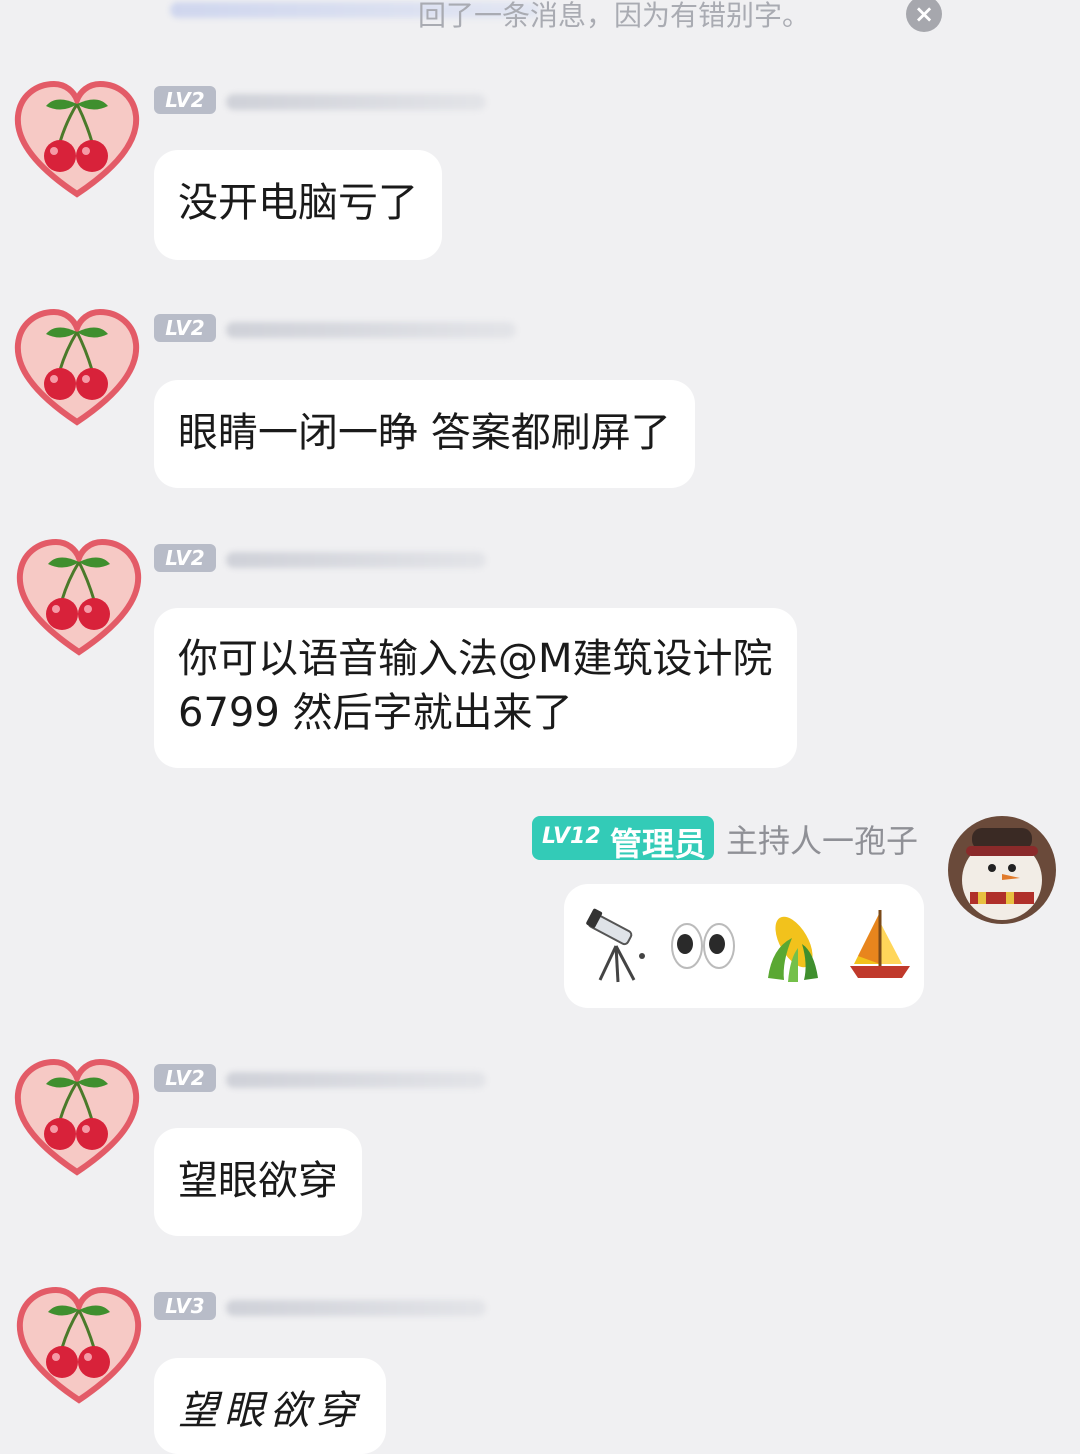 Image resolution: width=1080 pixels, height=1454 pixels. What do you see at coordinates (185, 1306) in the screenshot?
I see `level-badge: LV3` at bounding box center [185, 1306].